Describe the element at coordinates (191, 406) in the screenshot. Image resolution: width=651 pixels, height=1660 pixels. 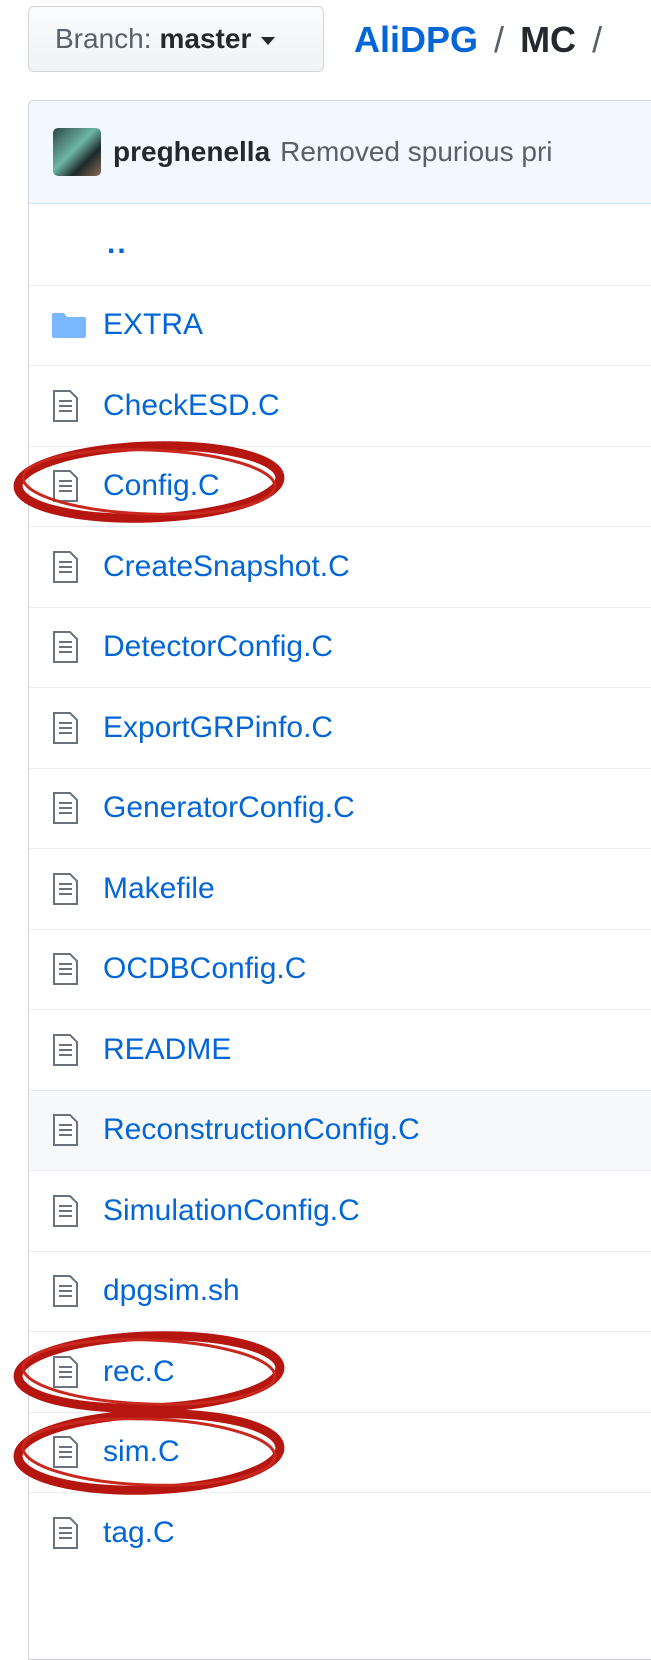
I see `file-link: CheckESD.C` at that location.